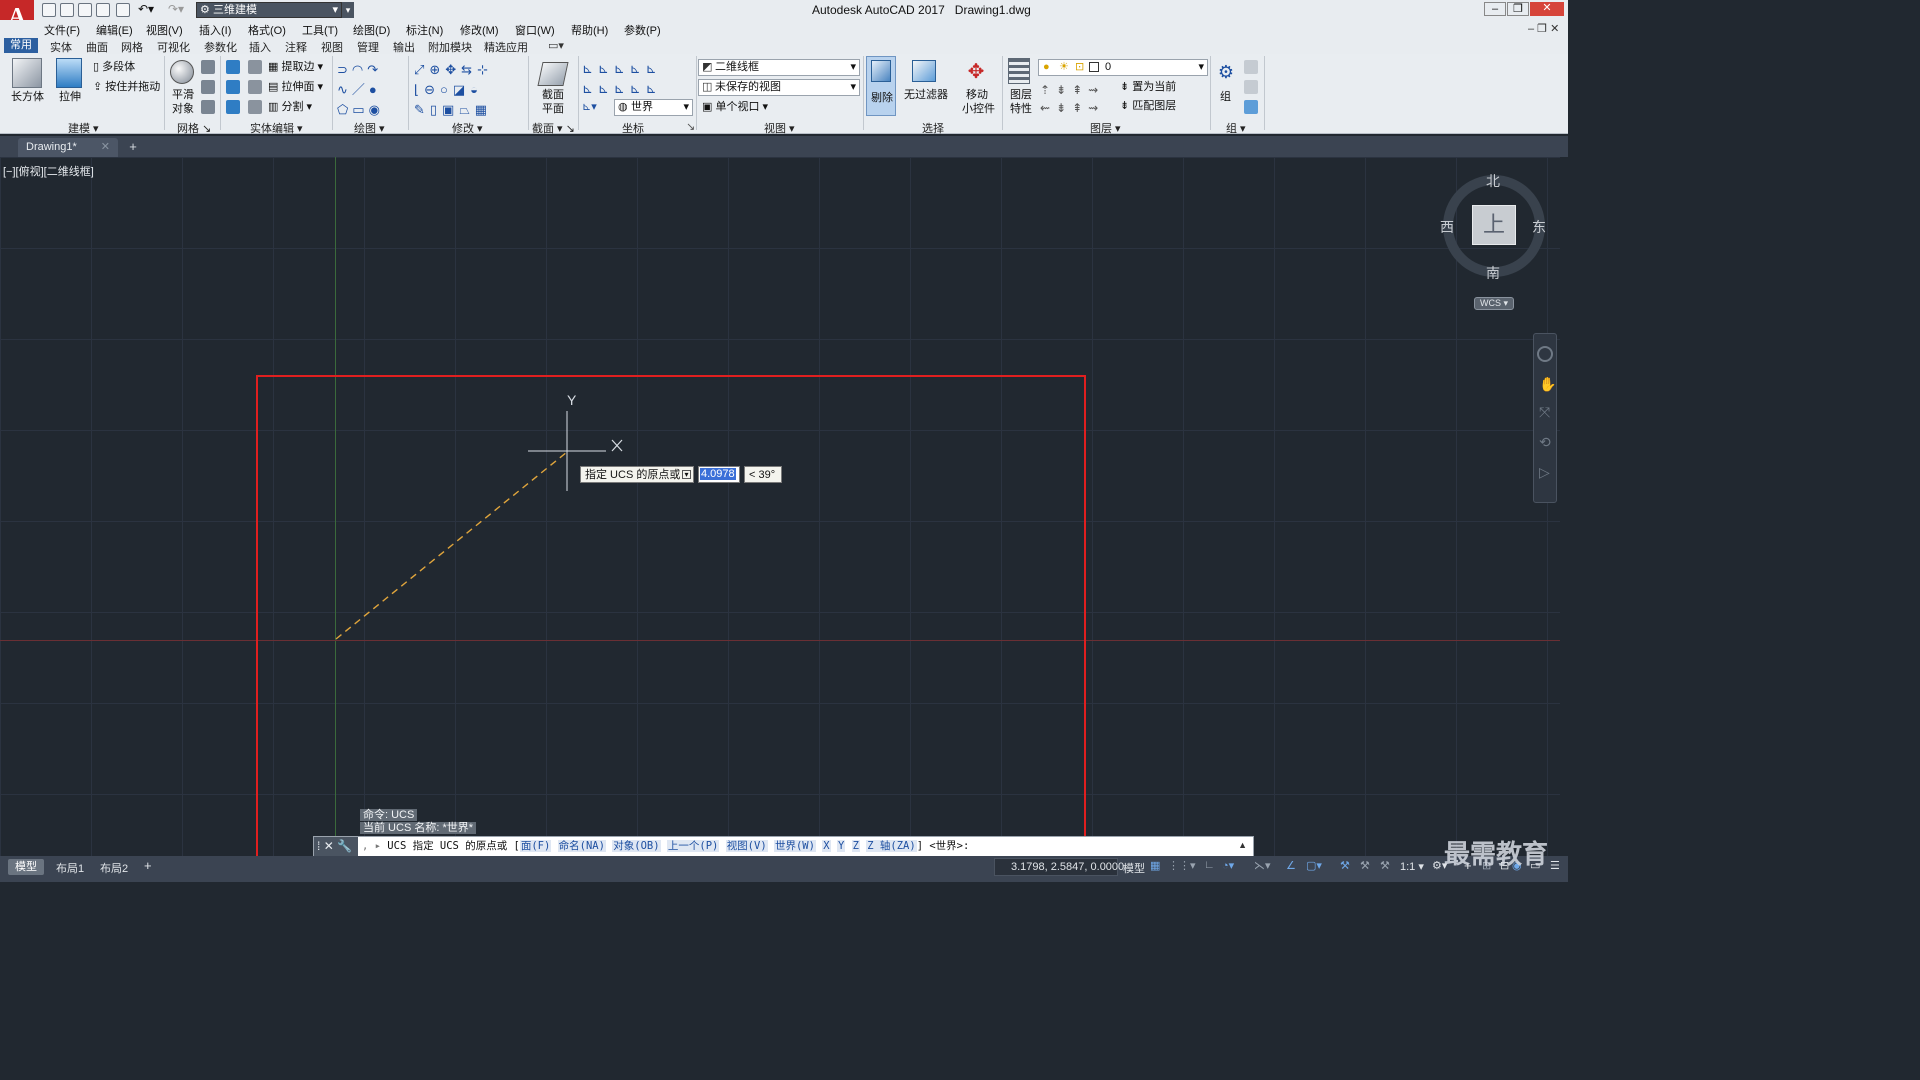  What do you see at coordinates (1228, 865) in the screenshot?
I see `polar-tracking-icon: ◔▾` at bounding box center [1228, 865].